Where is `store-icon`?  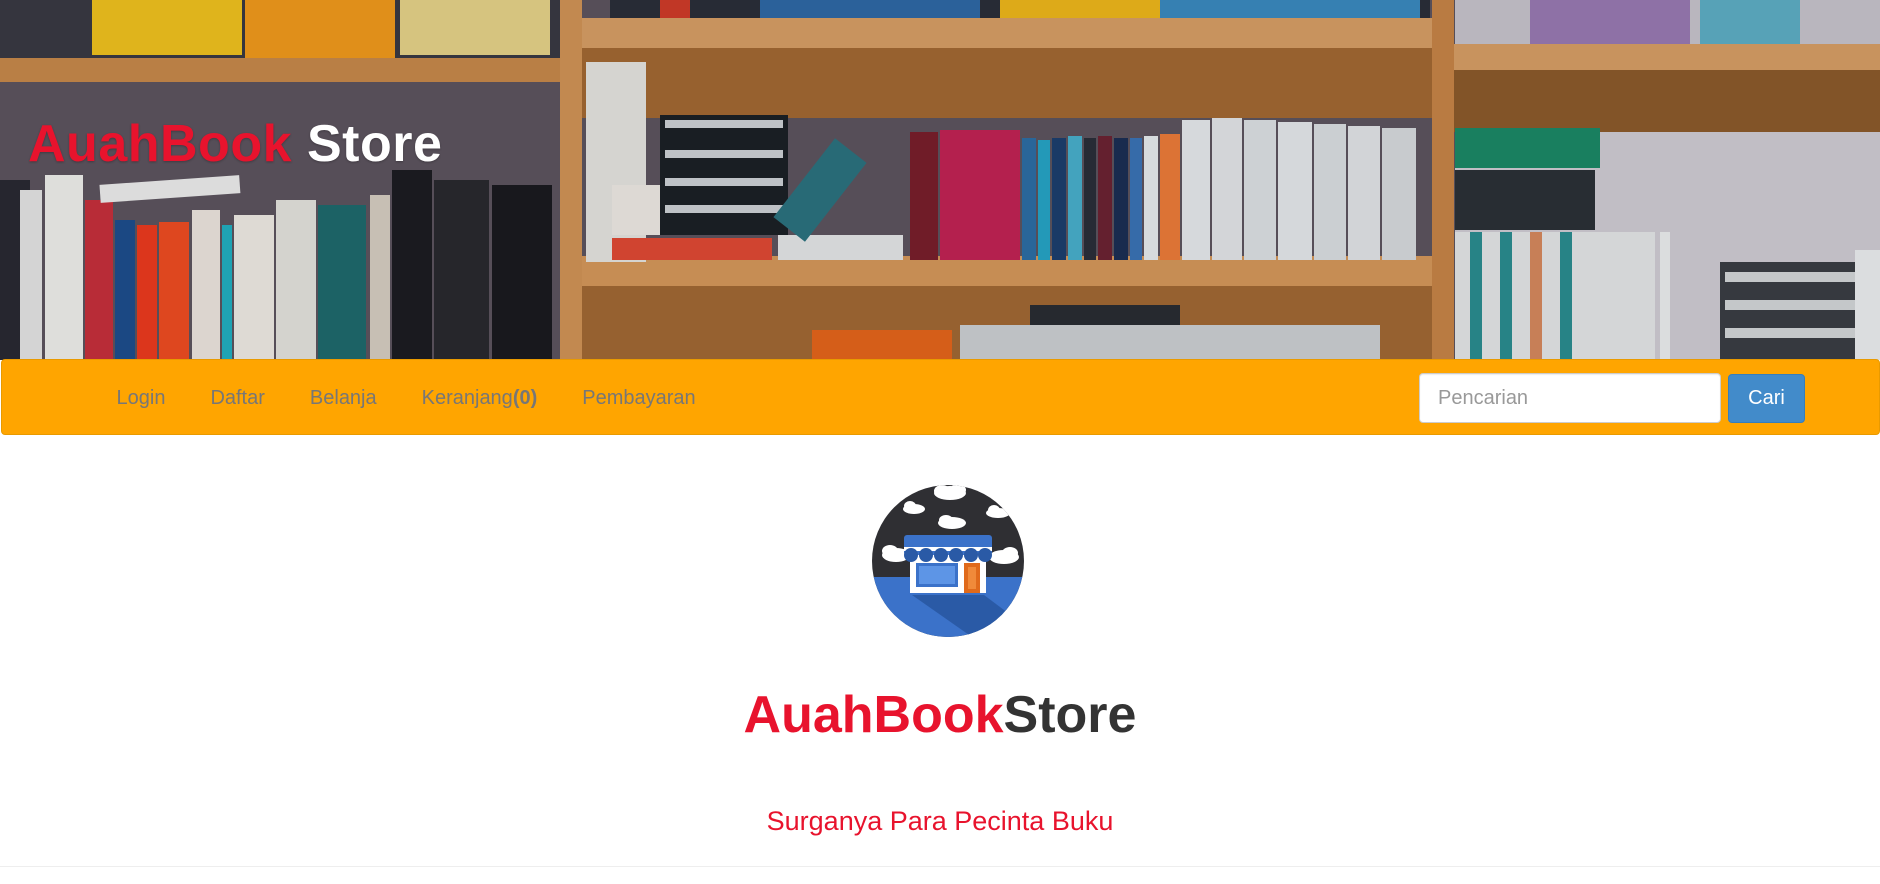
store-icon is located at coordinates (948, 561).